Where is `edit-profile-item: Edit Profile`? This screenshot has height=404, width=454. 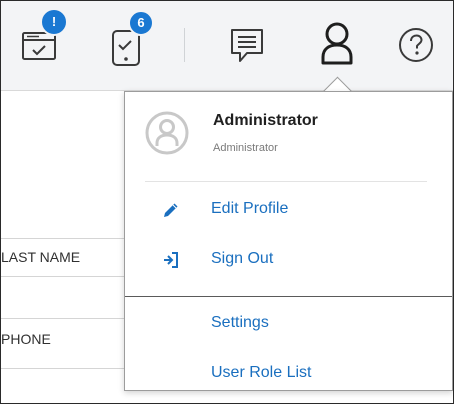 edit-profile-item: Edit Profile is located at coordinates (288, 210).